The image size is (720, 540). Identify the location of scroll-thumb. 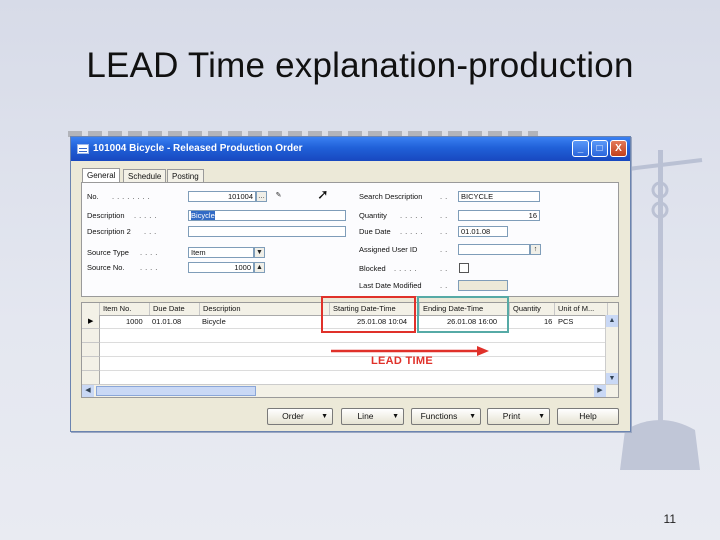
(176, 391).